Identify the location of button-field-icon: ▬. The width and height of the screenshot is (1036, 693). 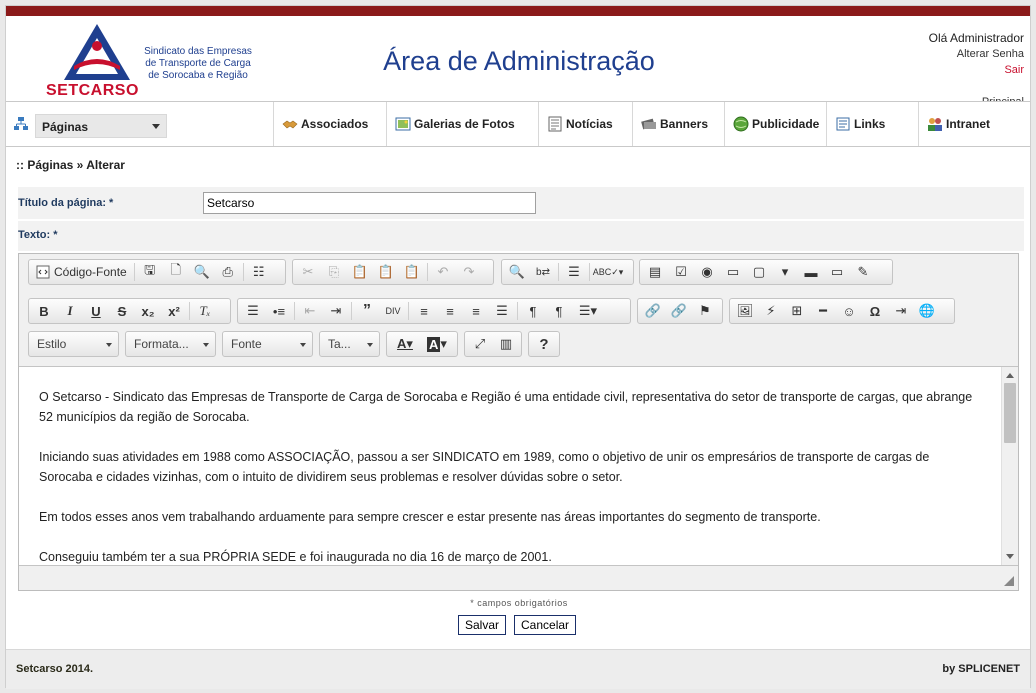
(811, 272).